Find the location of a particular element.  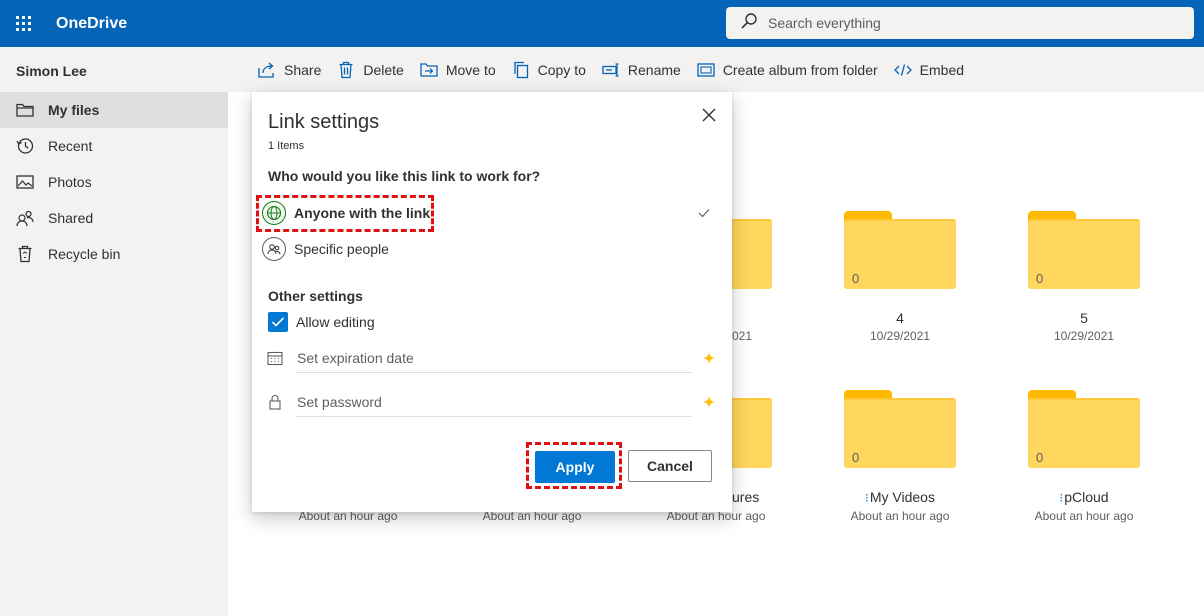

sidebar-item-label: Recent is located at coordinates (70, 146).